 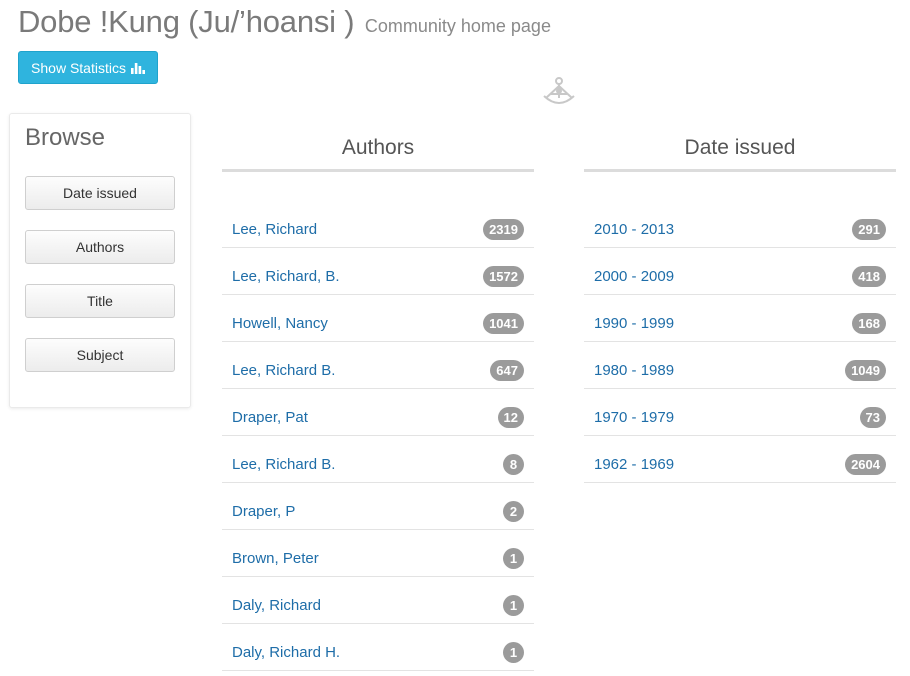 I want to click on author-link: Draper, P, so click(x=263, y=511).